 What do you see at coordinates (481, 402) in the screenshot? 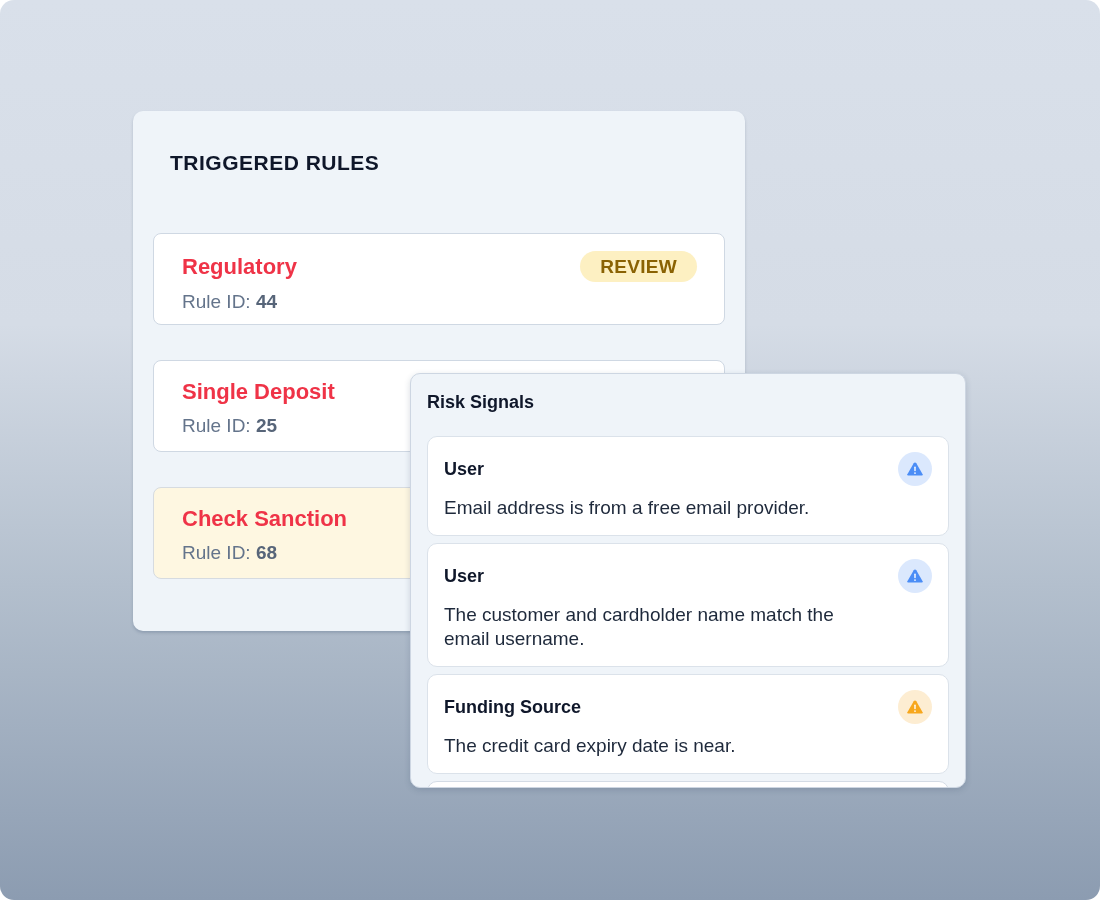
I see `panel-title: Risk Signals` at bounding box center [481, 402].